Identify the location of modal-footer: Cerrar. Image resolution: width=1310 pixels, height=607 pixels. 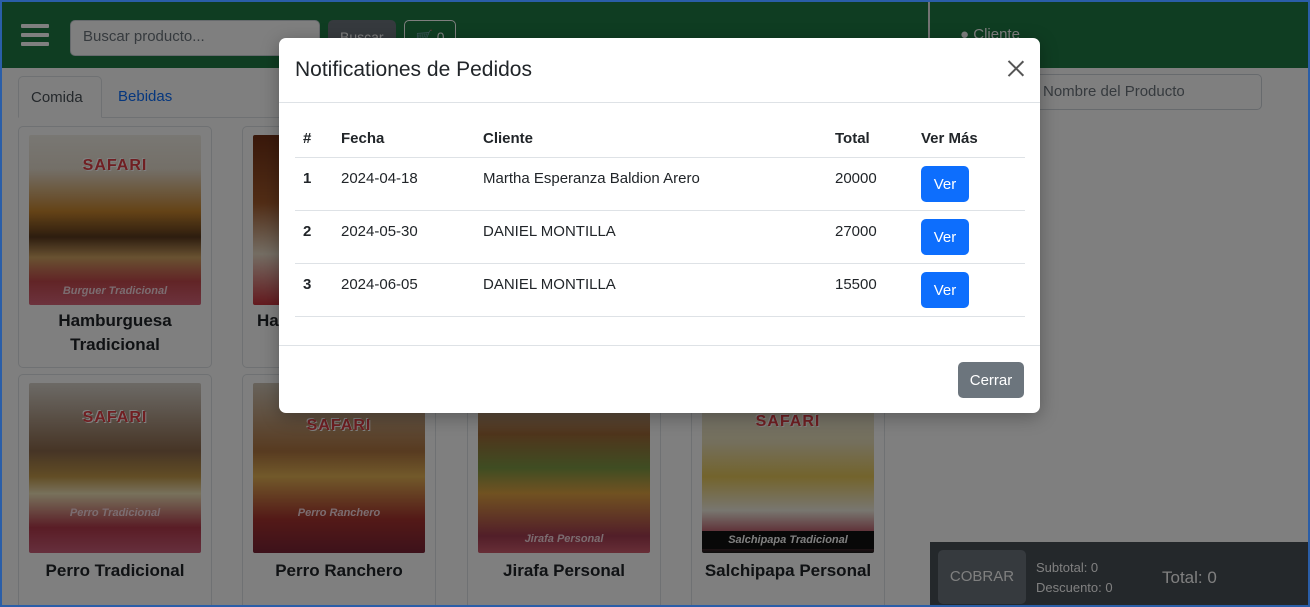
(659, 379).